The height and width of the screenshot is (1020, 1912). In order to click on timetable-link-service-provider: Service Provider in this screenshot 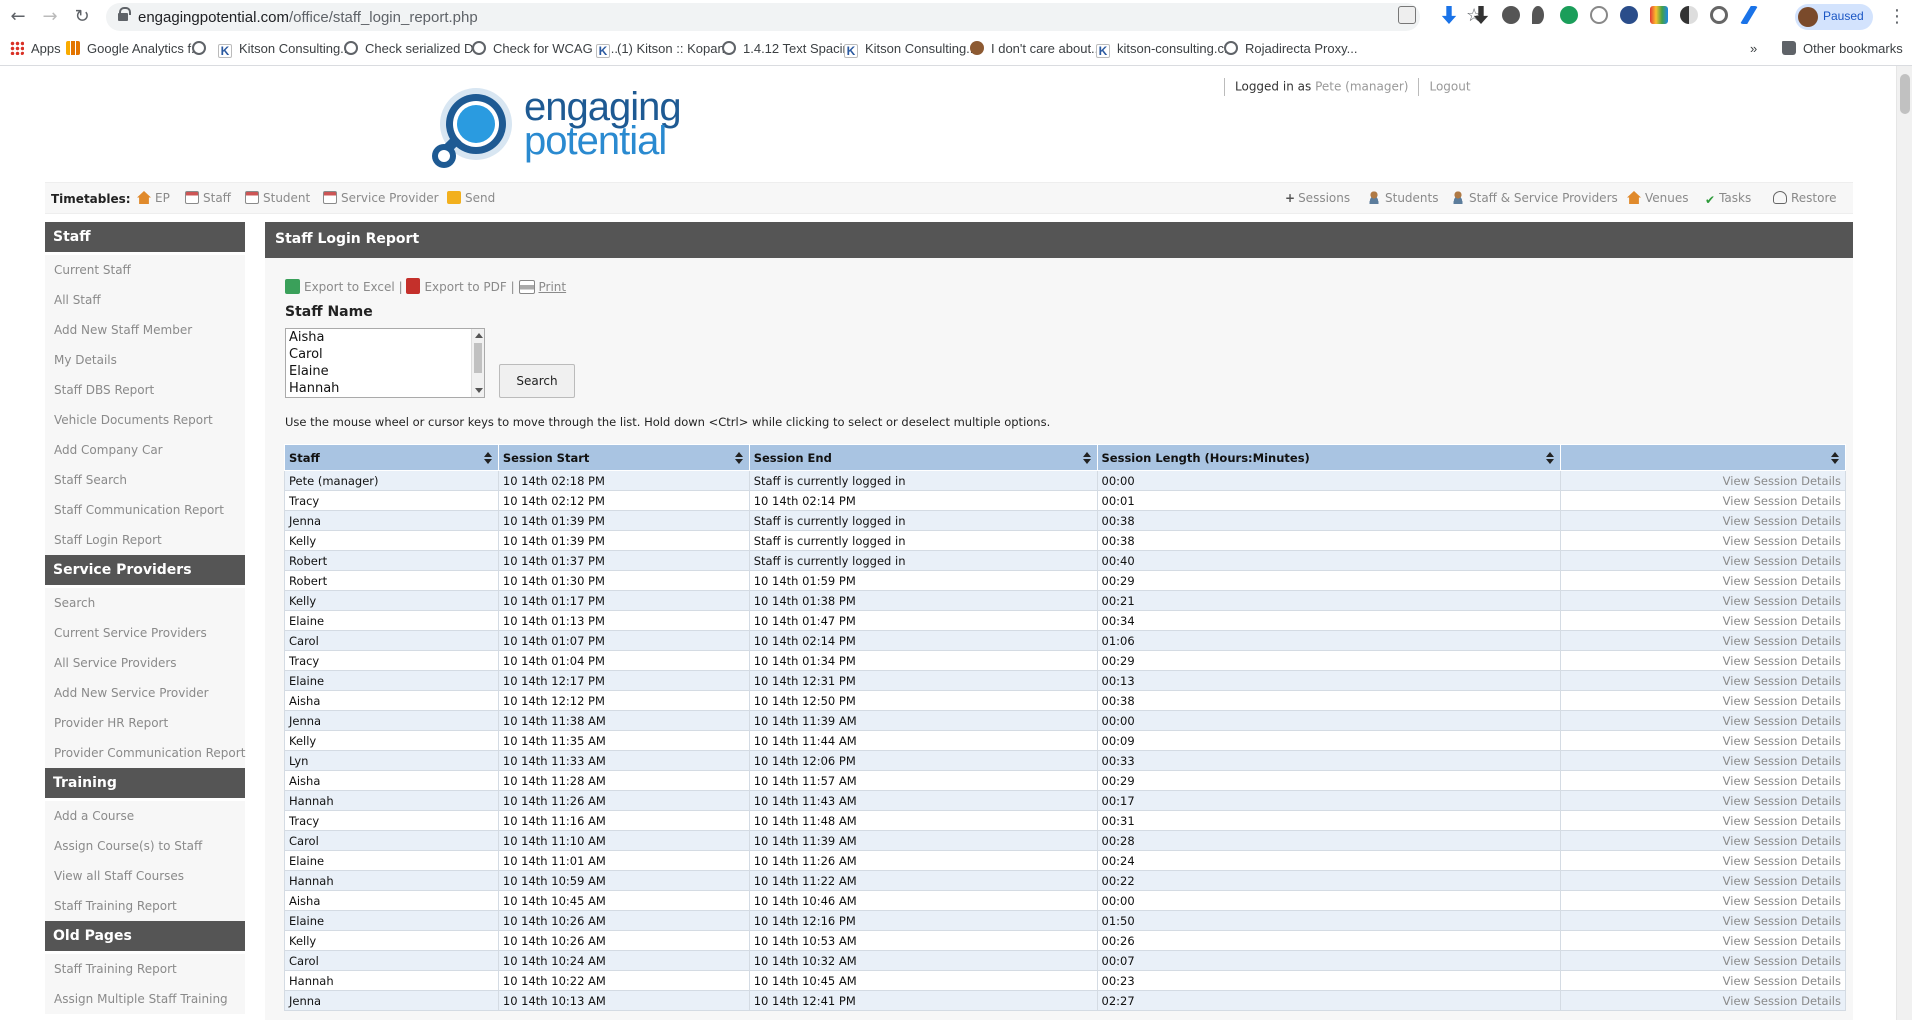, I will do `click(381, 198)`.